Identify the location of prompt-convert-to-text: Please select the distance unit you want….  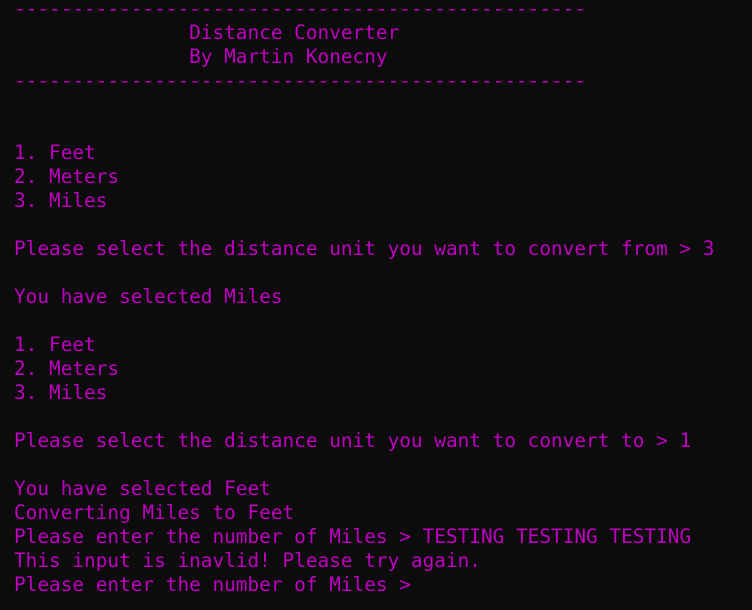
(347, 440).